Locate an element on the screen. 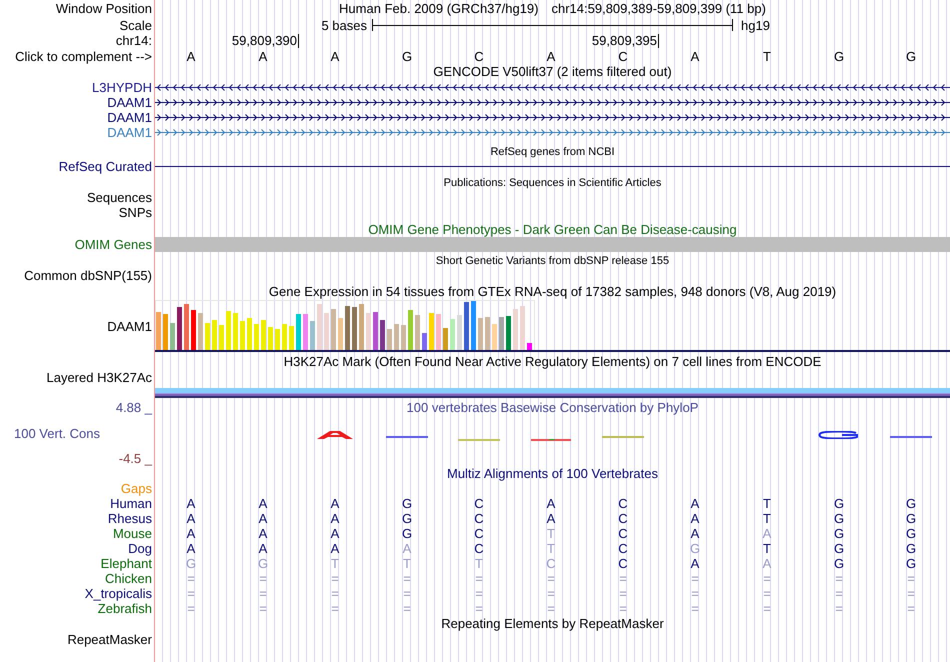 The height and width of the screenshot is (662, 950). position-range: chr14:59,809,389-59,809,399 (11 bp) is located at coordinates (659, 8).